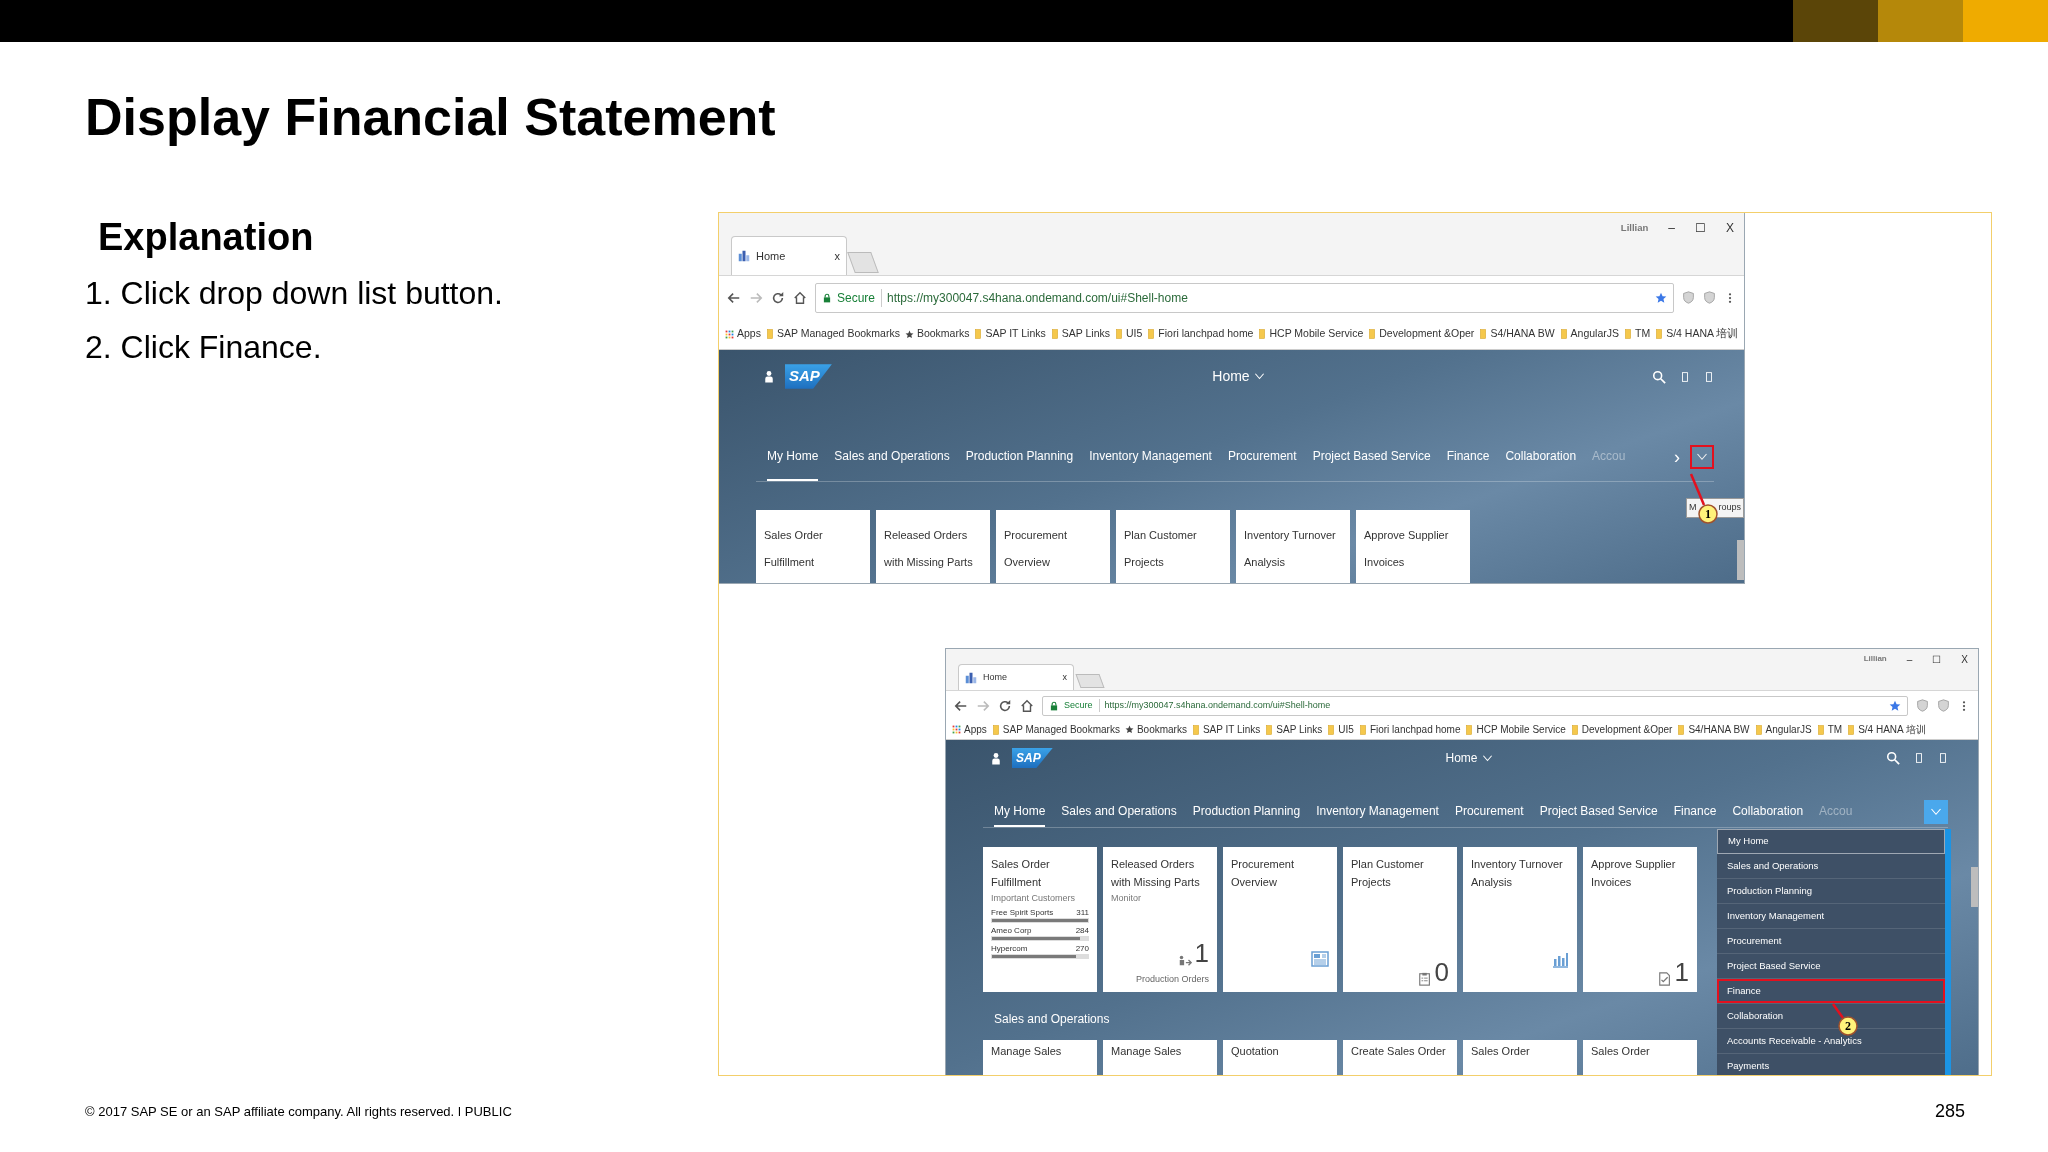  Describe the element at coordinates (1413, 546) in the screenshot. I see `app-tile: Approve Supplier Invoices` at that location.